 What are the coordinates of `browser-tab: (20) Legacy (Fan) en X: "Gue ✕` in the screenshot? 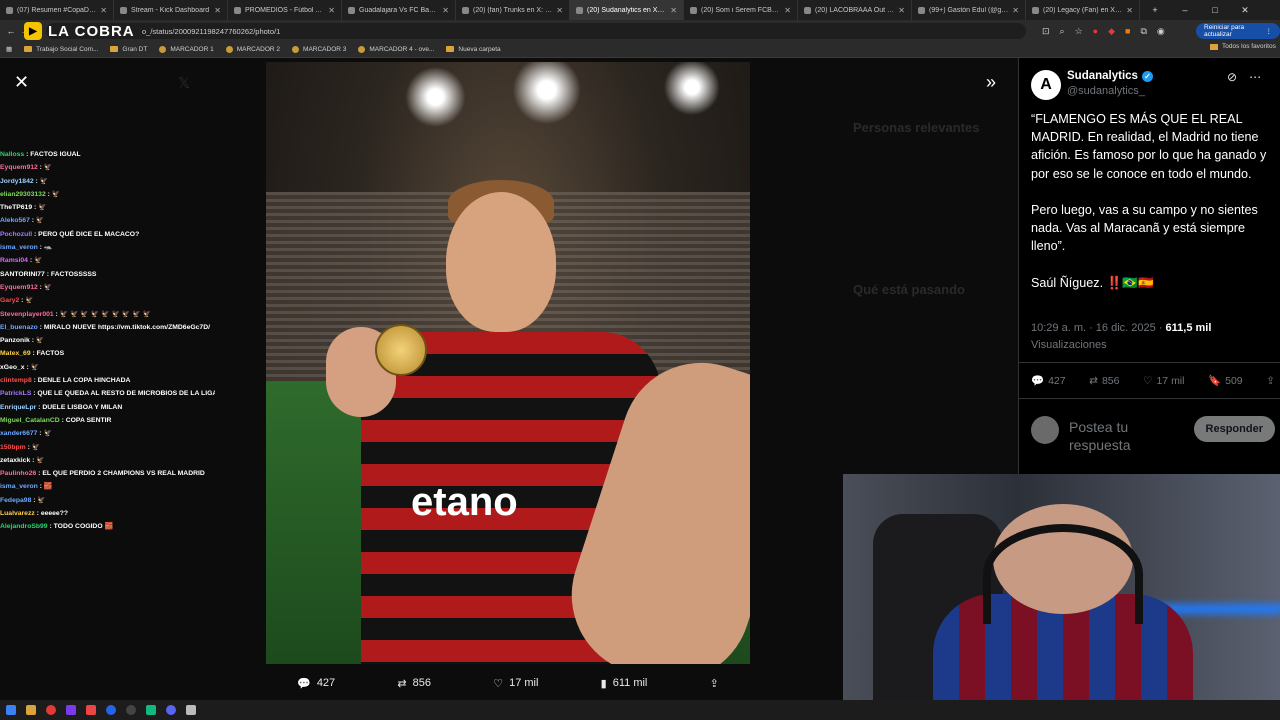 It's located at (1083, 10).